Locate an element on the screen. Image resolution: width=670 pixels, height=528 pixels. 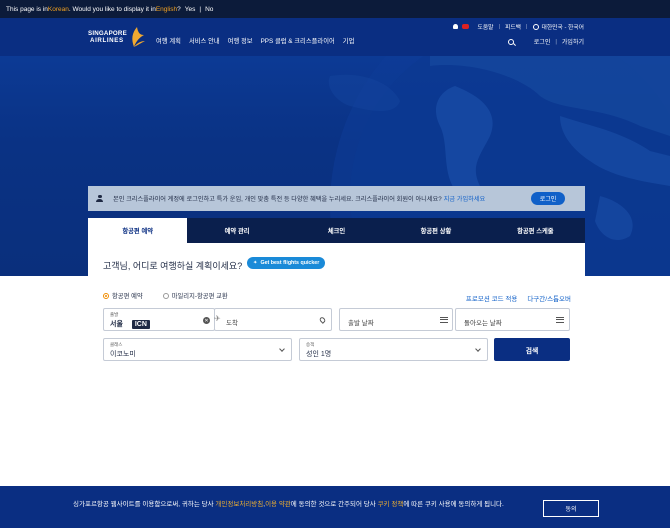
tab-manage-booking: 예약 관리 is located at coordinates (237, 230).